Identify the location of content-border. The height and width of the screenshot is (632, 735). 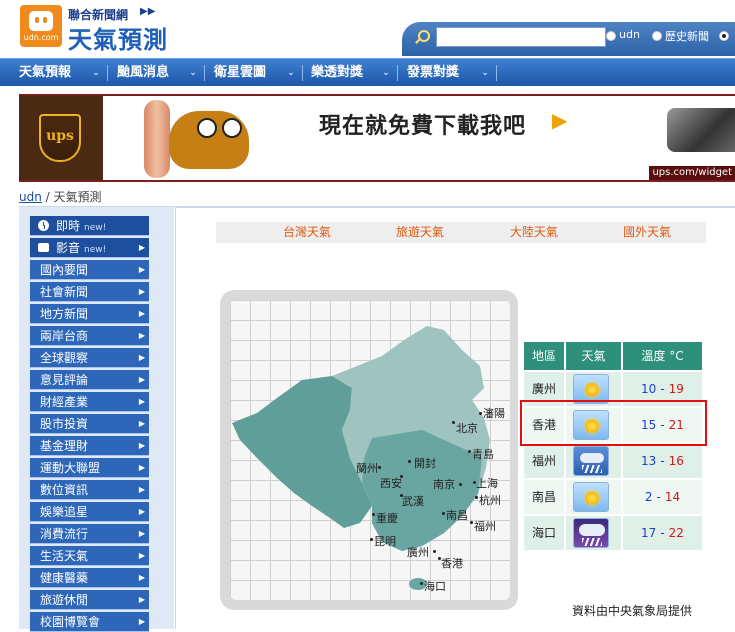
(455, 207).